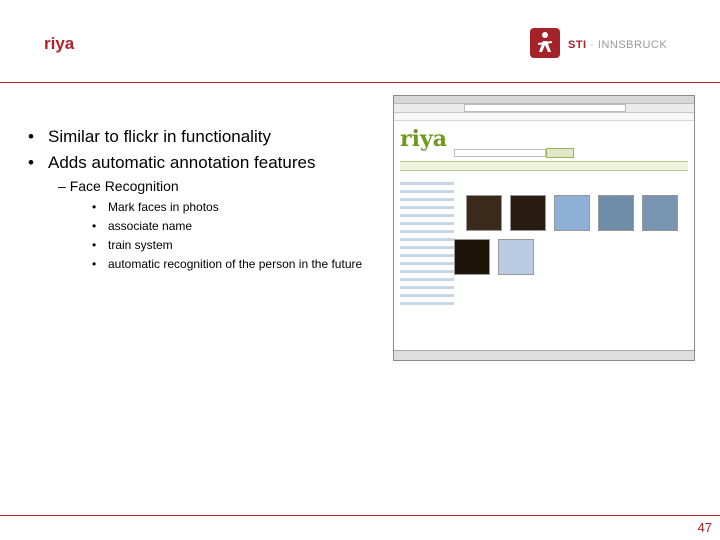 This screenshot has width=720, height=540. What do you see at coordinates (560, 153) in the screenshot?
I see `riya-search-button` at bounding box center [560, 153].